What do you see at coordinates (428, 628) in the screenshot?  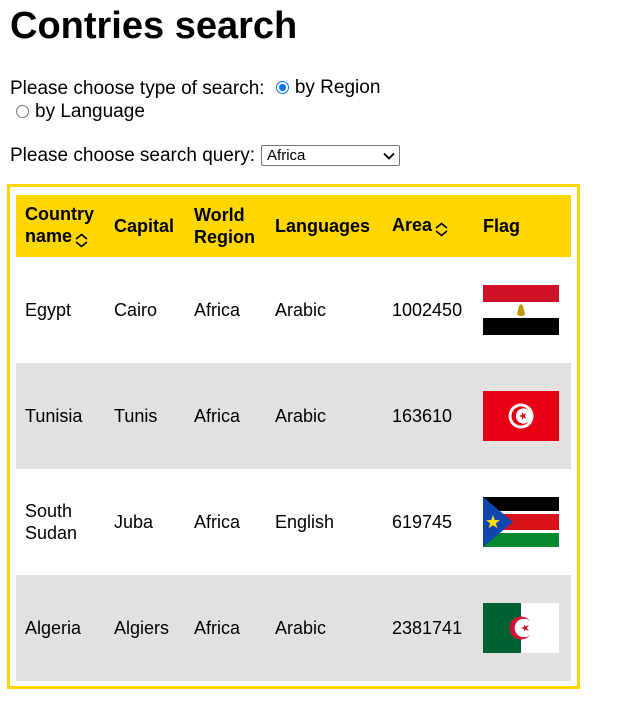 I see `cell-area: 2381741` at bounding box center [428, 628].